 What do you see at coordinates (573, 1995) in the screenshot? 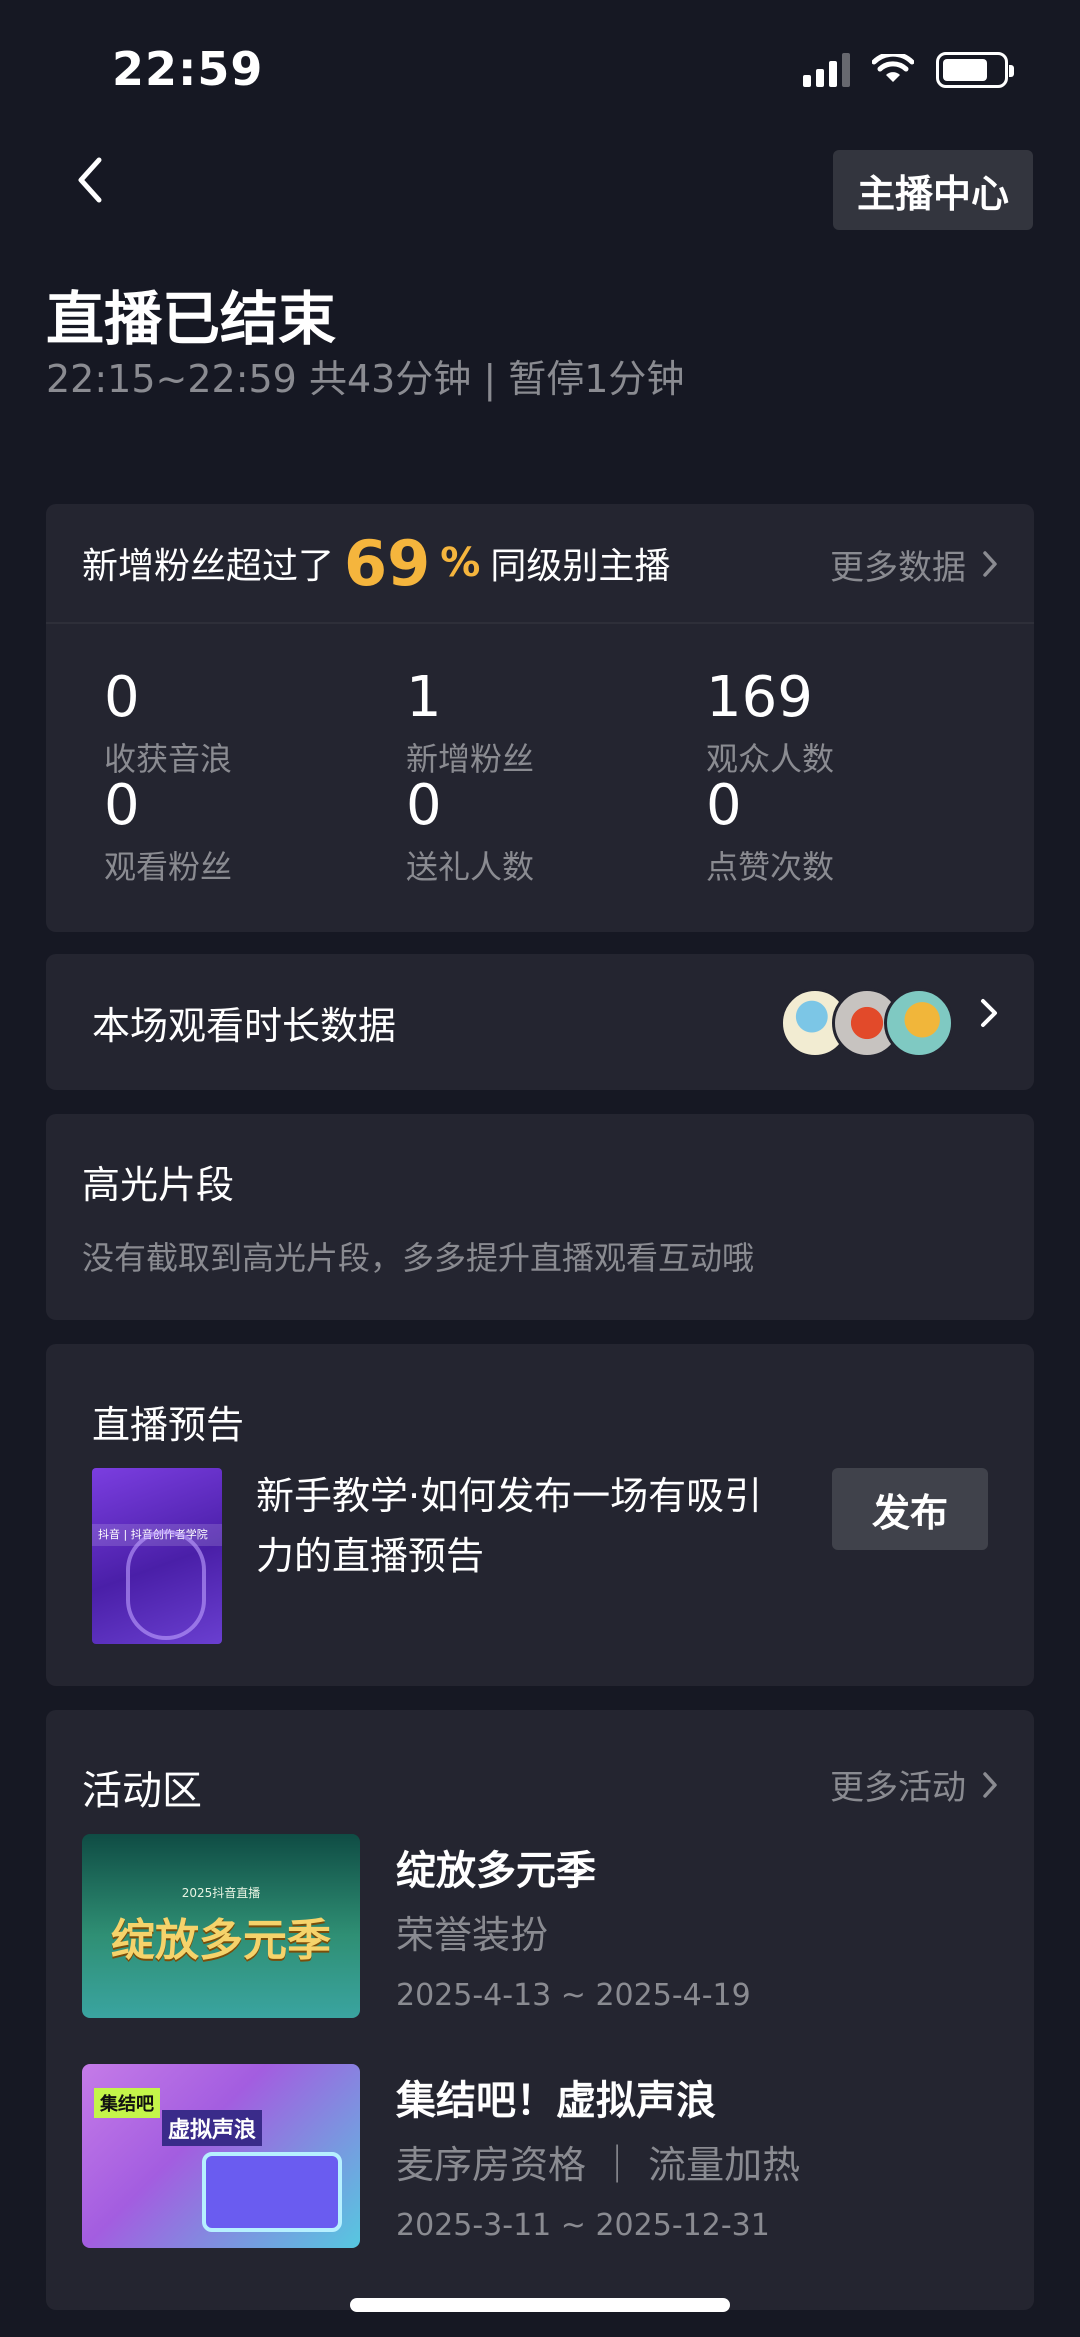
I see `activity-date: 2025-4-13 ~ 2025-4-19` at bounding box center [573, 1995].